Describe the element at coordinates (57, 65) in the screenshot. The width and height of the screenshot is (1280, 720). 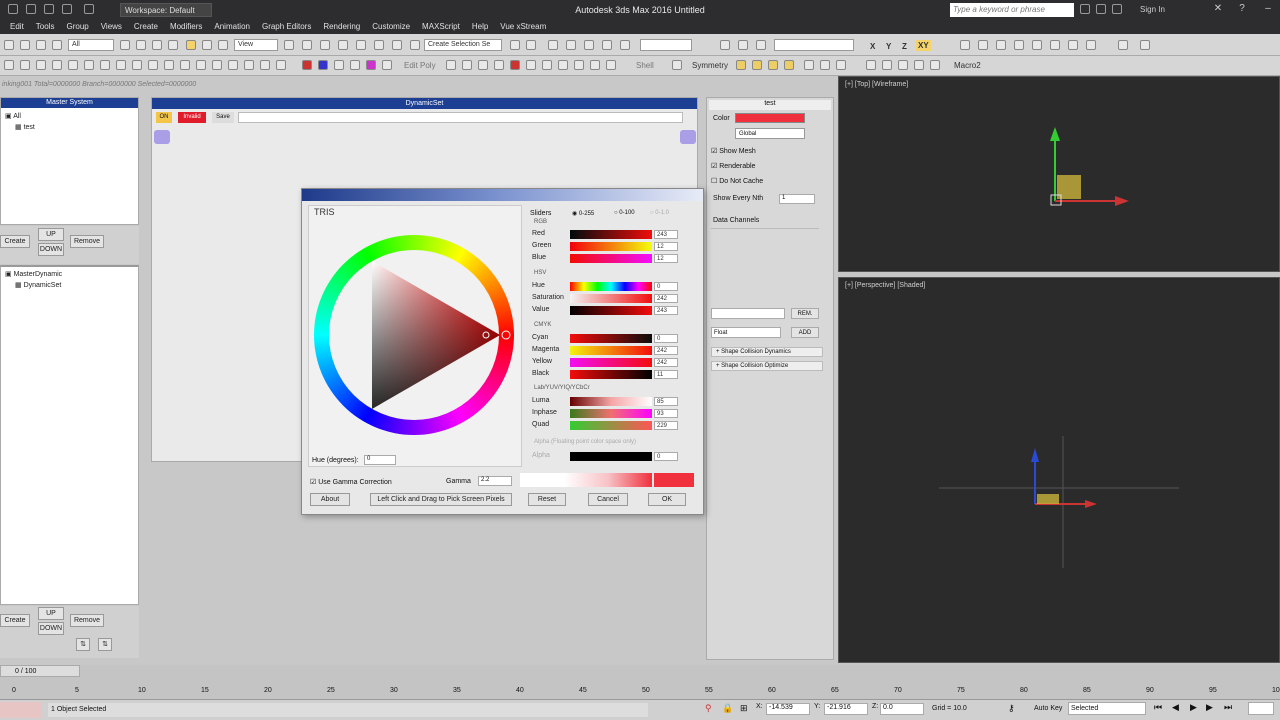
I see `tool-4-icon` at that location.